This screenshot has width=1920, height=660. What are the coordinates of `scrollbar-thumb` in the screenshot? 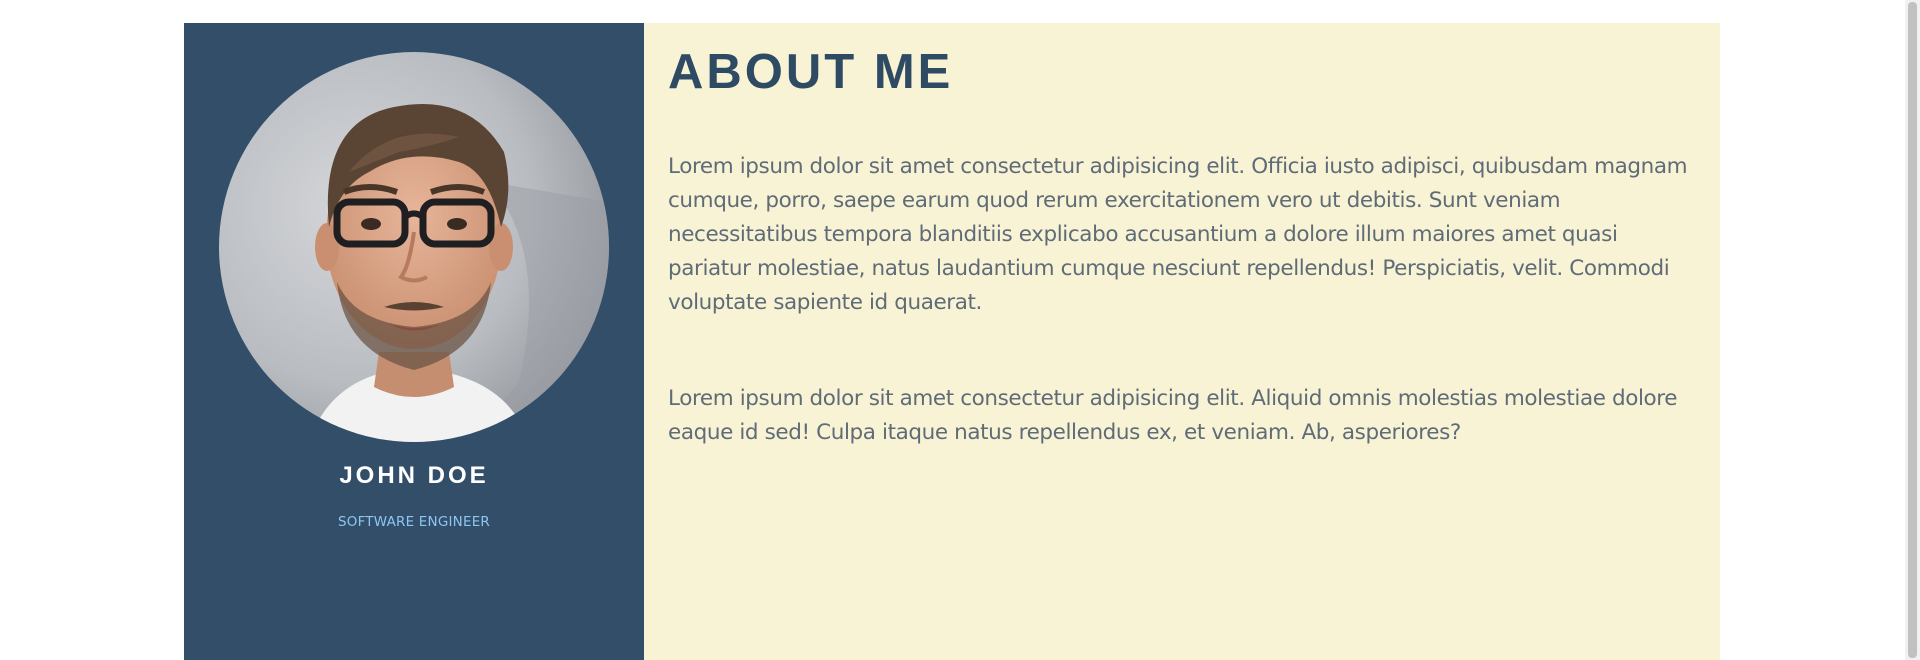 It's located at (1912, 330).